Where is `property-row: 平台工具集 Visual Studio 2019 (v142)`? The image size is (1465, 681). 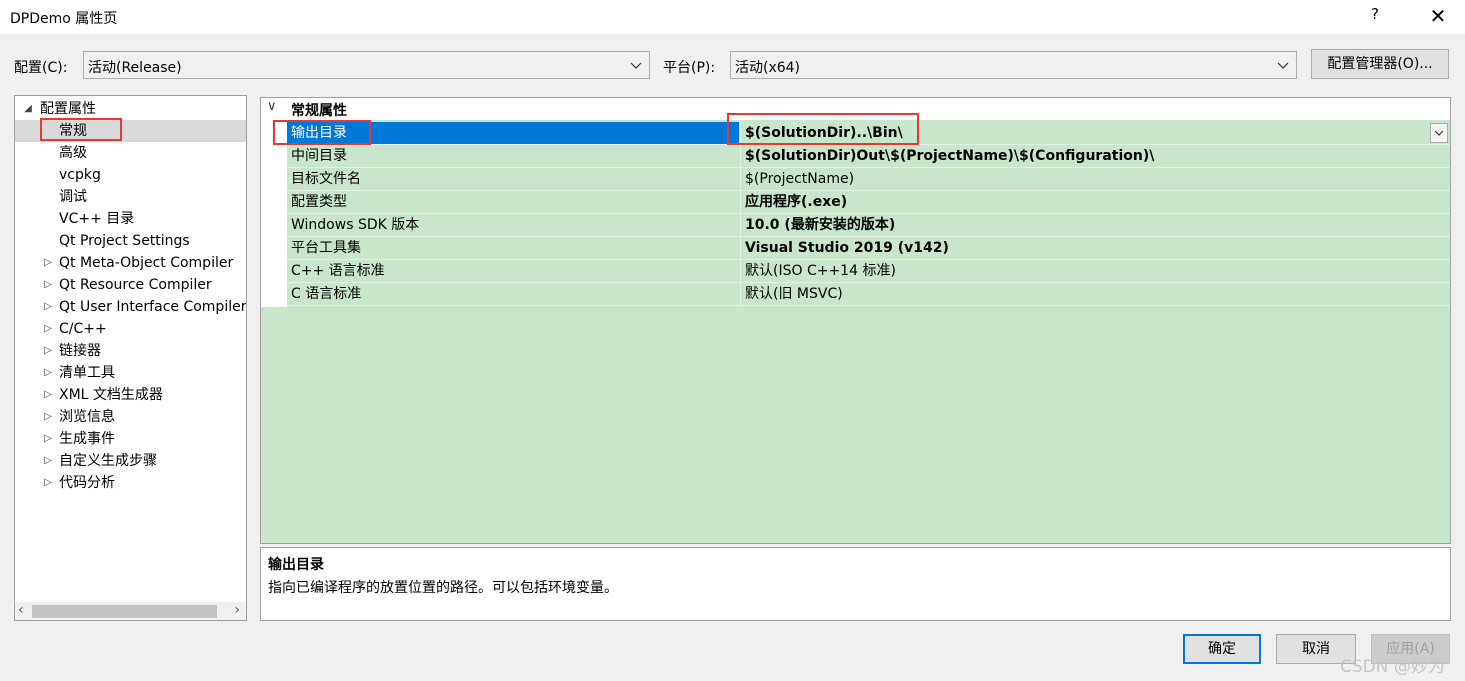 property-row: 平台工具集 Visual Studio 2019 (v142) is located at coordinates (868, 248).